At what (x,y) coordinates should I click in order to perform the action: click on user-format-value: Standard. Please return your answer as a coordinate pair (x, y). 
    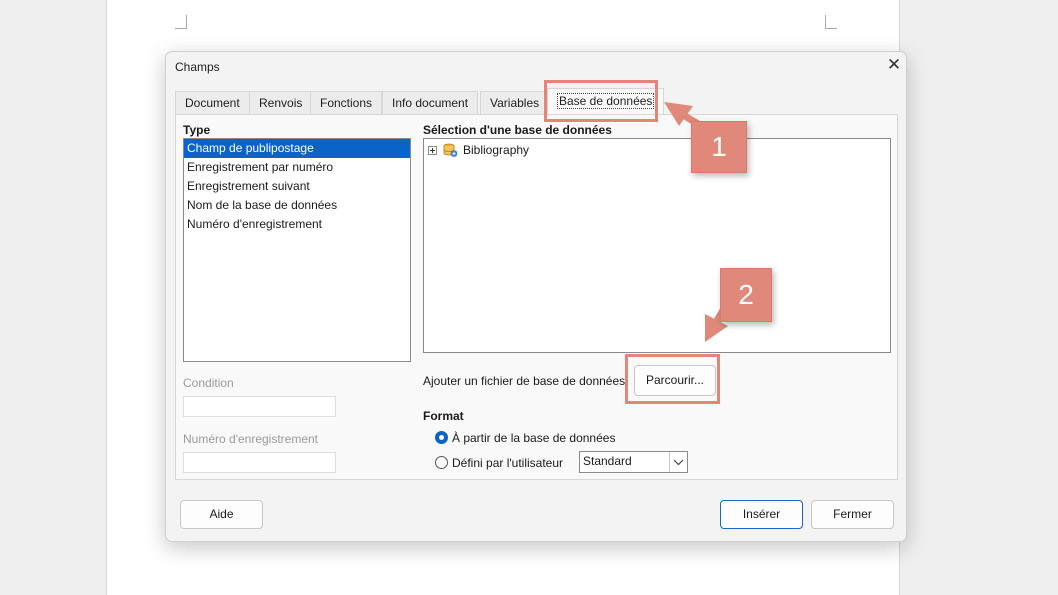
    Looking at the image, I should click on (607, 461).